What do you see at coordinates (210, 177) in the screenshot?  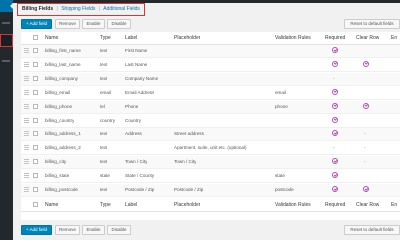 I see `table-row: billing_state state State / County state` at bounding box center [210, 177].